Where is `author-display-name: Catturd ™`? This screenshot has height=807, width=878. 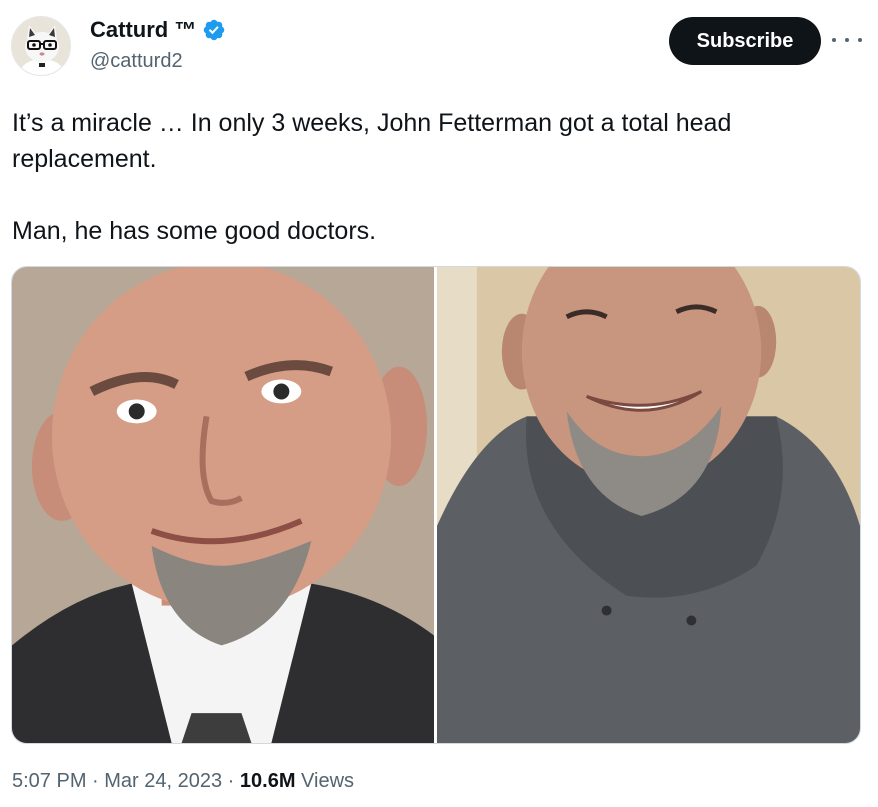 author-display-name: Catturd ™ is located at coordinates (143, 30).